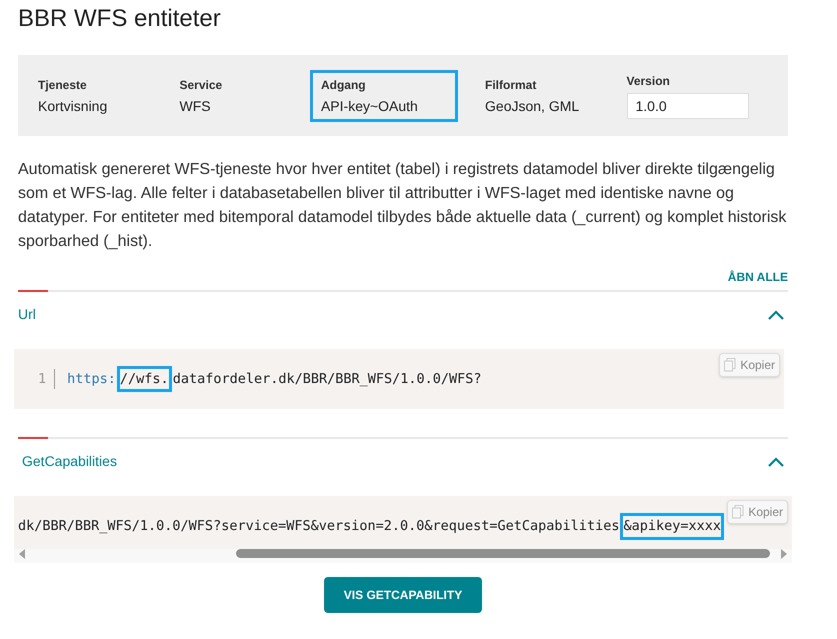  I want to click on version-field: 1.0.0, so click(687, 105).